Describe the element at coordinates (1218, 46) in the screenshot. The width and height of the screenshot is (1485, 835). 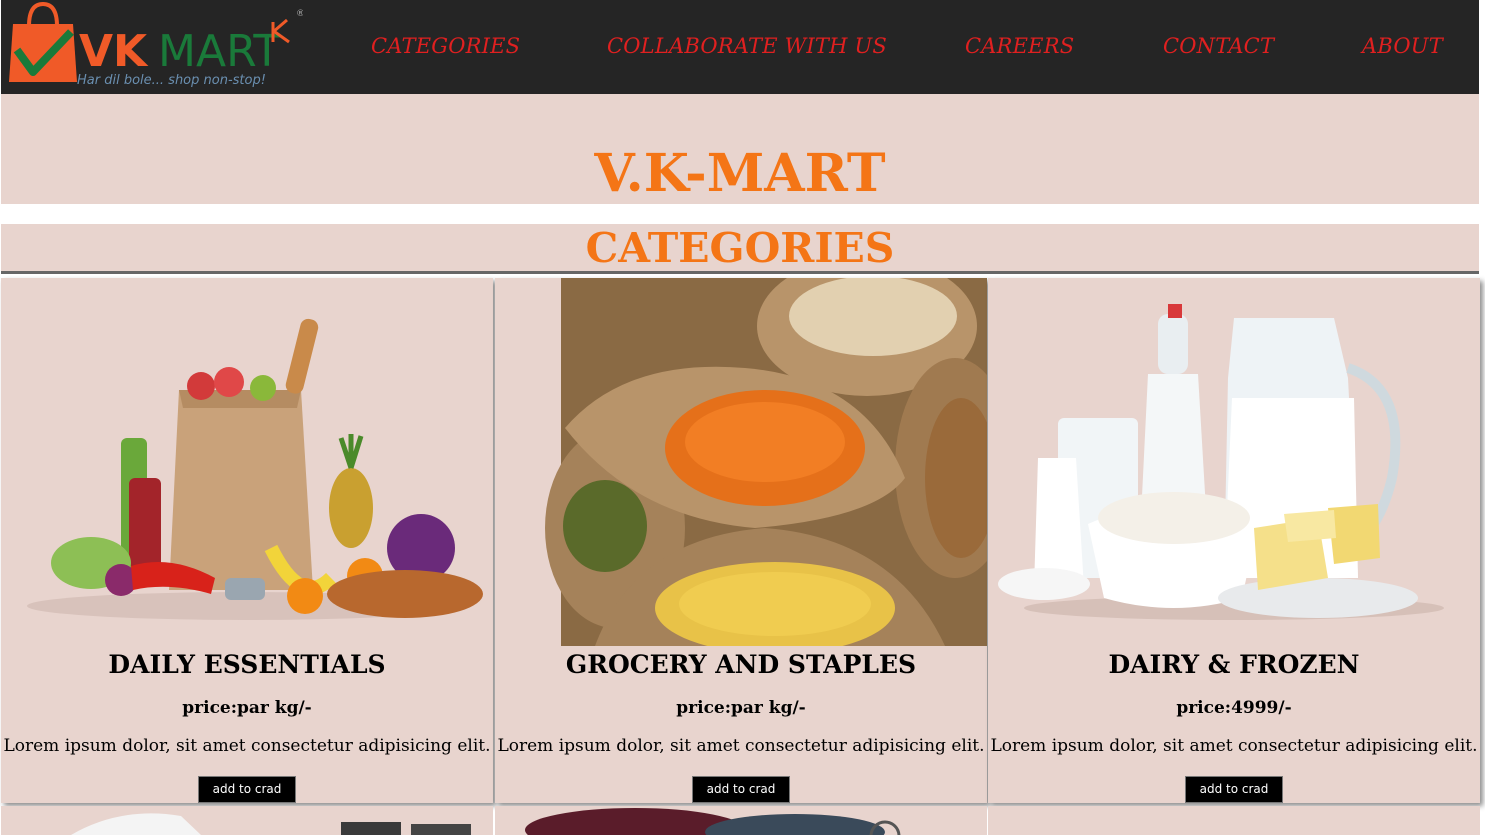
I see `nav-contact: CONTACT` at that location.